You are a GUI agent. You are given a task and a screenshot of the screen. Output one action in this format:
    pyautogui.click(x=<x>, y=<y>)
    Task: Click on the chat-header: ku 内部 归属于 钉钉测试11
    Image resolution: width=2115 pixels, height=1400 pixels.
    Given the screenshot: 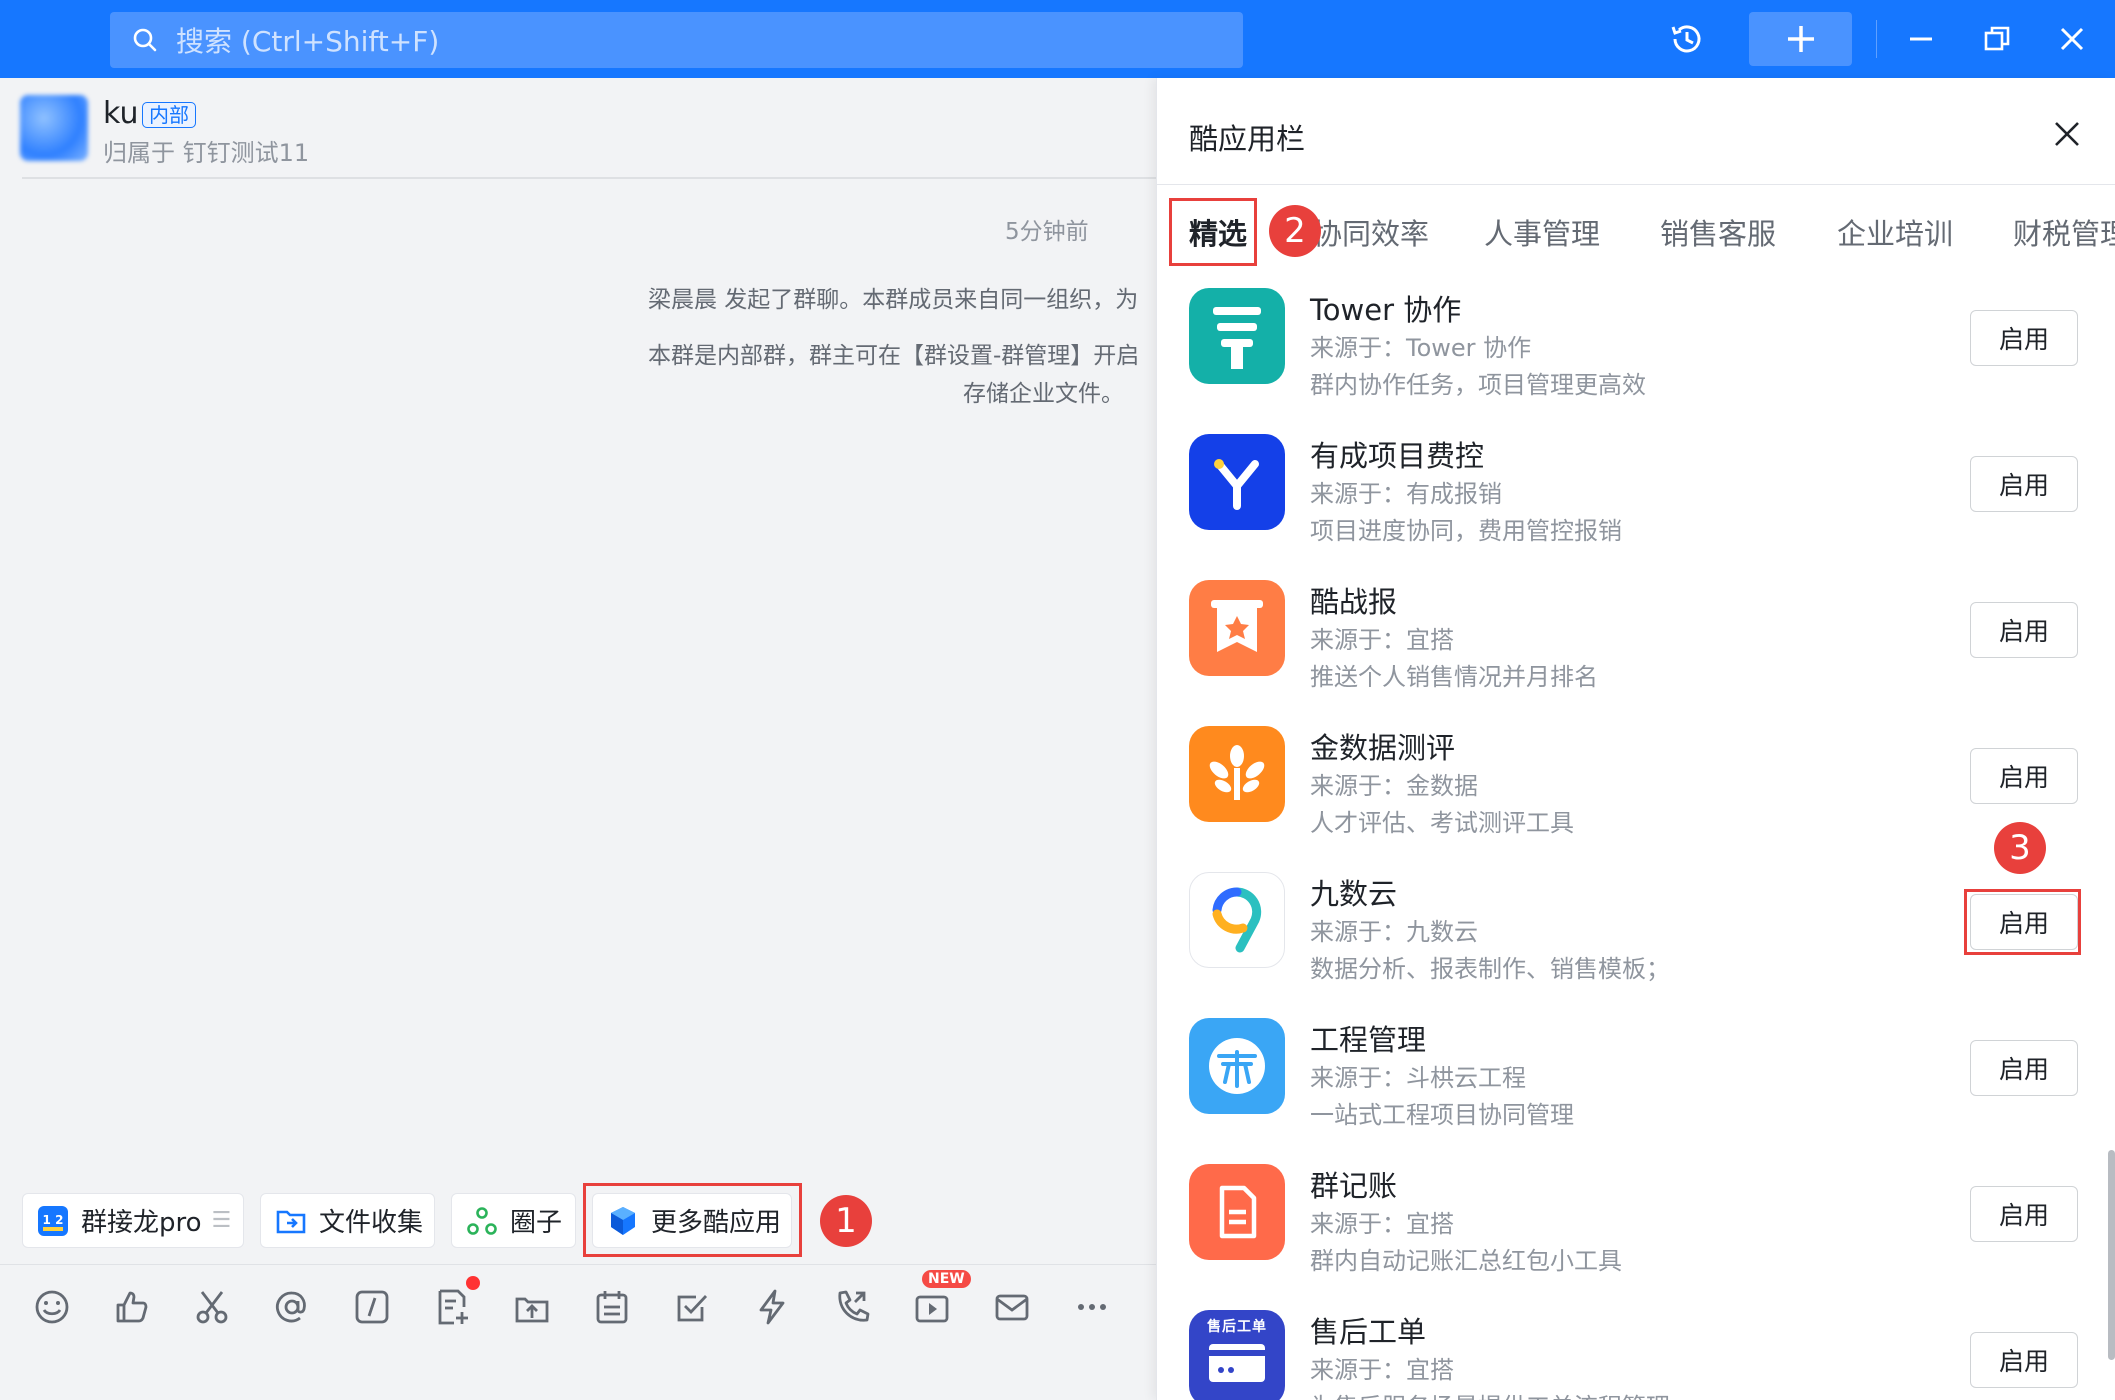 What is the action you would take?
    pyautogui.click(x=578, y=128)
    